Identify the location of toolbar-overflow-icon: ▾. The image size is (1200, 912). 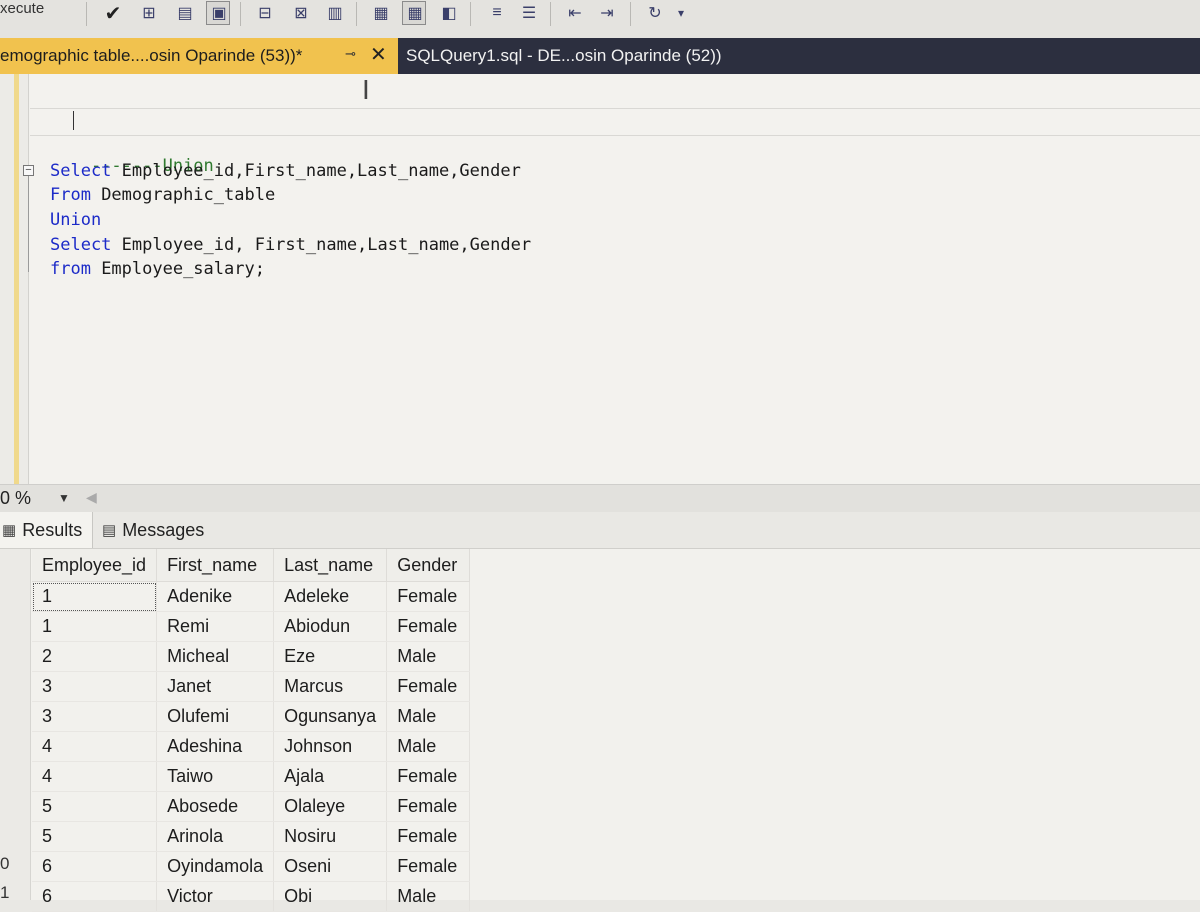
(681, 13).